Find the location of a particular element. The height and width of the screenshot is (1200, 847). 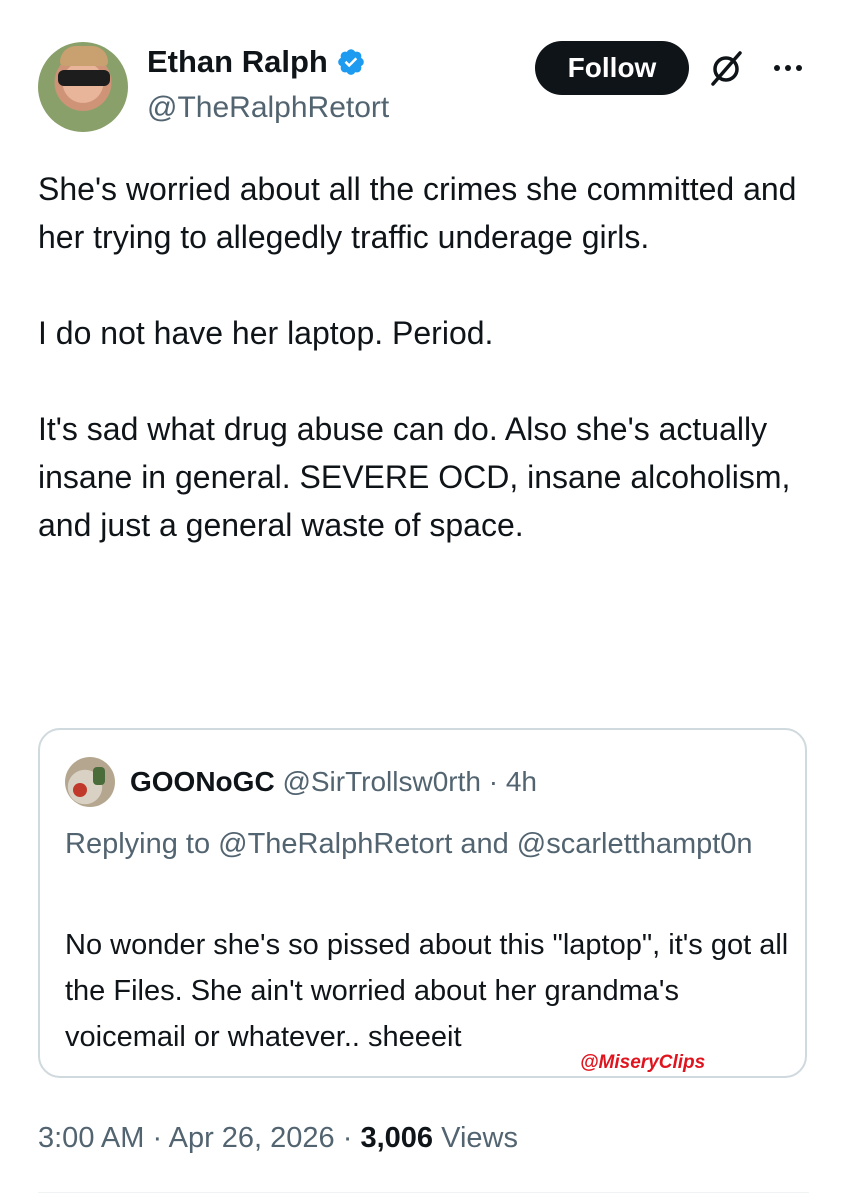

quoted-author-avatar is located at coordinates (90, 782).